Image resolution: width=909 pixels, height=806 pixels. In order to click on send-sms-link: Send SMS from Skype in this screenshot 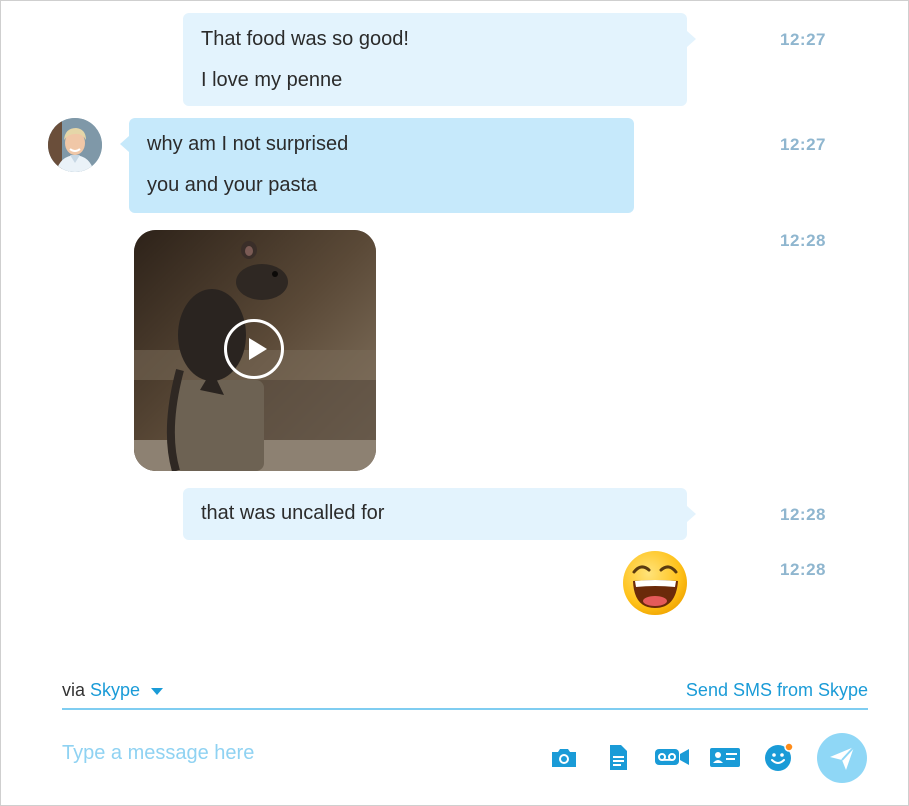, I will do `click(777, 690)`.